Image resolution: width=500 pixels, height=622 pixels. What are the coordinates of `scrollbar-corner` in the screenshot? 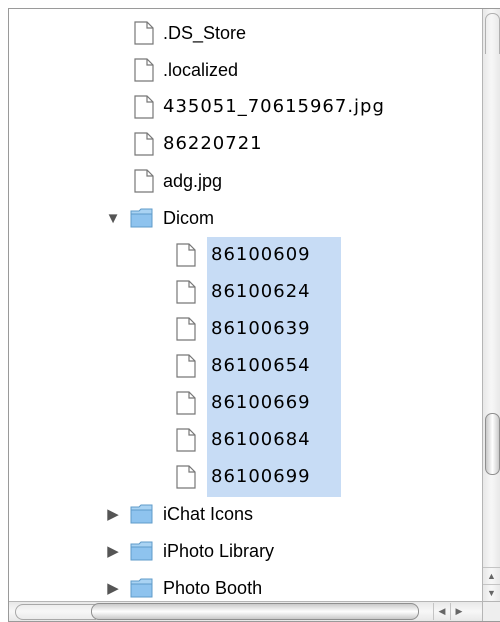 It's located at (491, 611).